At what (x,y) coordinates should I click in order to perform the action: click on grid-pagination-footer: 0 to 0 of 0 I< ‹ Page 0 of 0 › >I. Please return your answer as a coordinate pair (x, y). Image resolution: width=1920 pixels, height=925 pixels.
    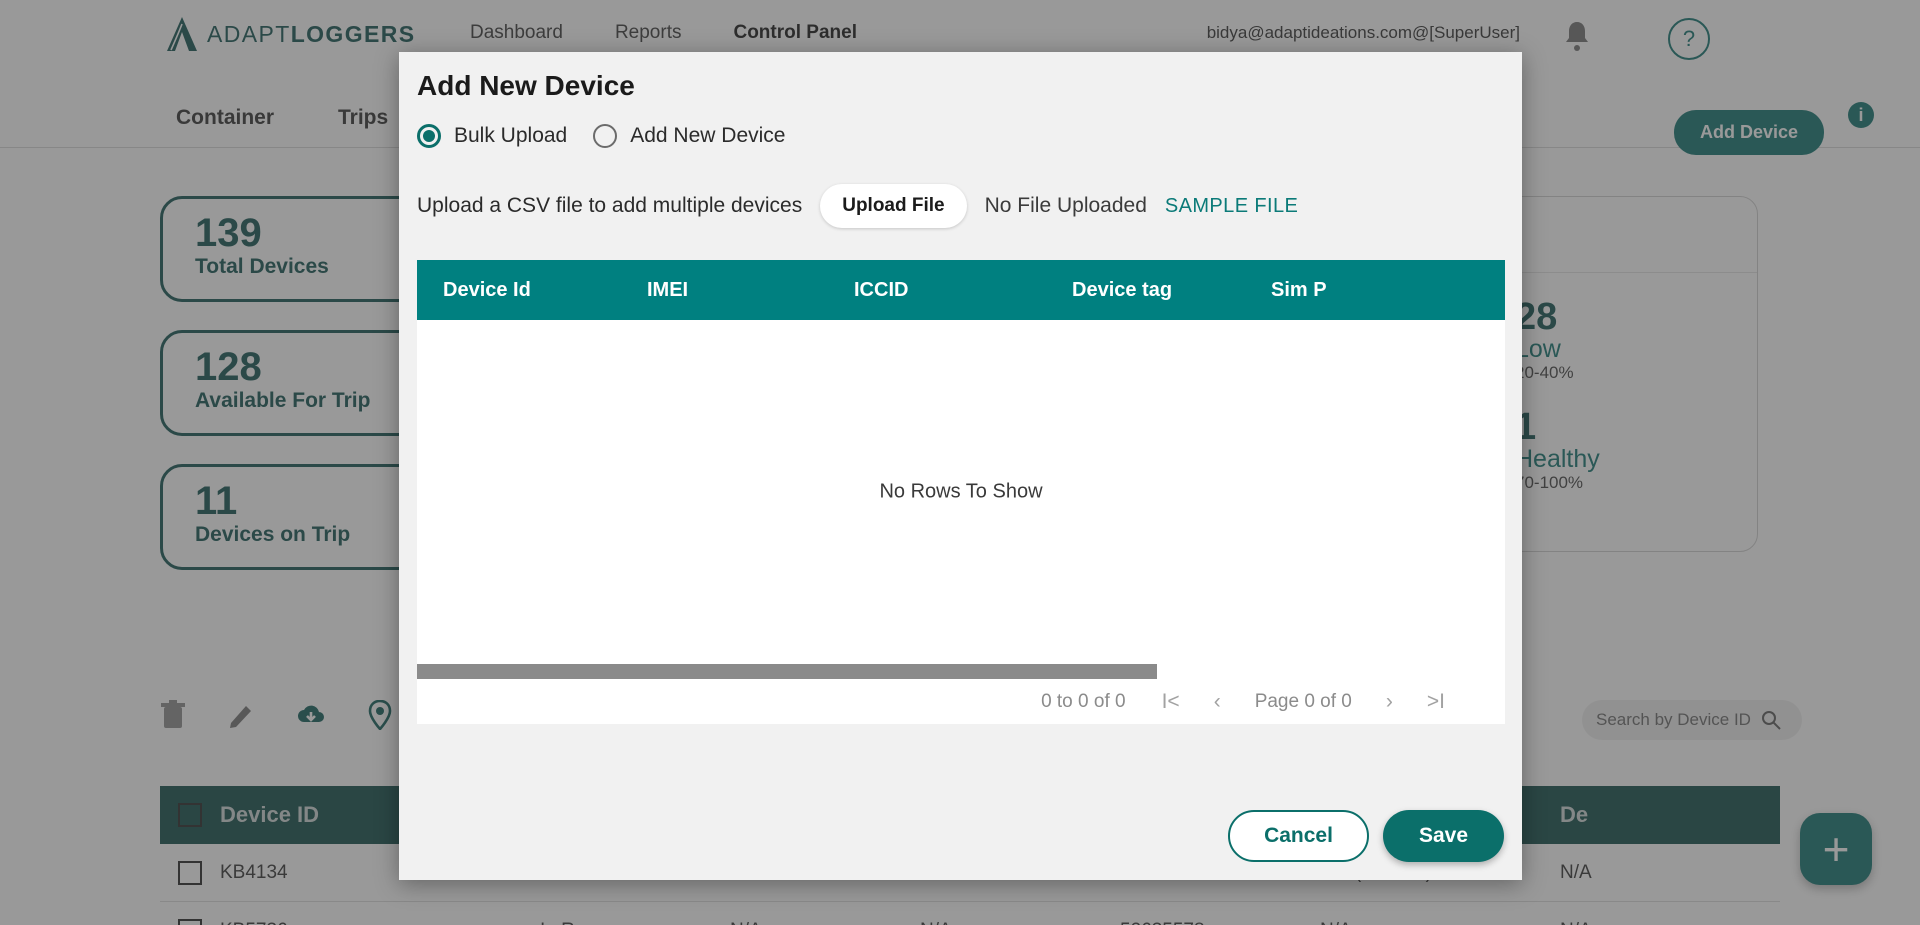
    Looking at the image, I should click on (961, 701).